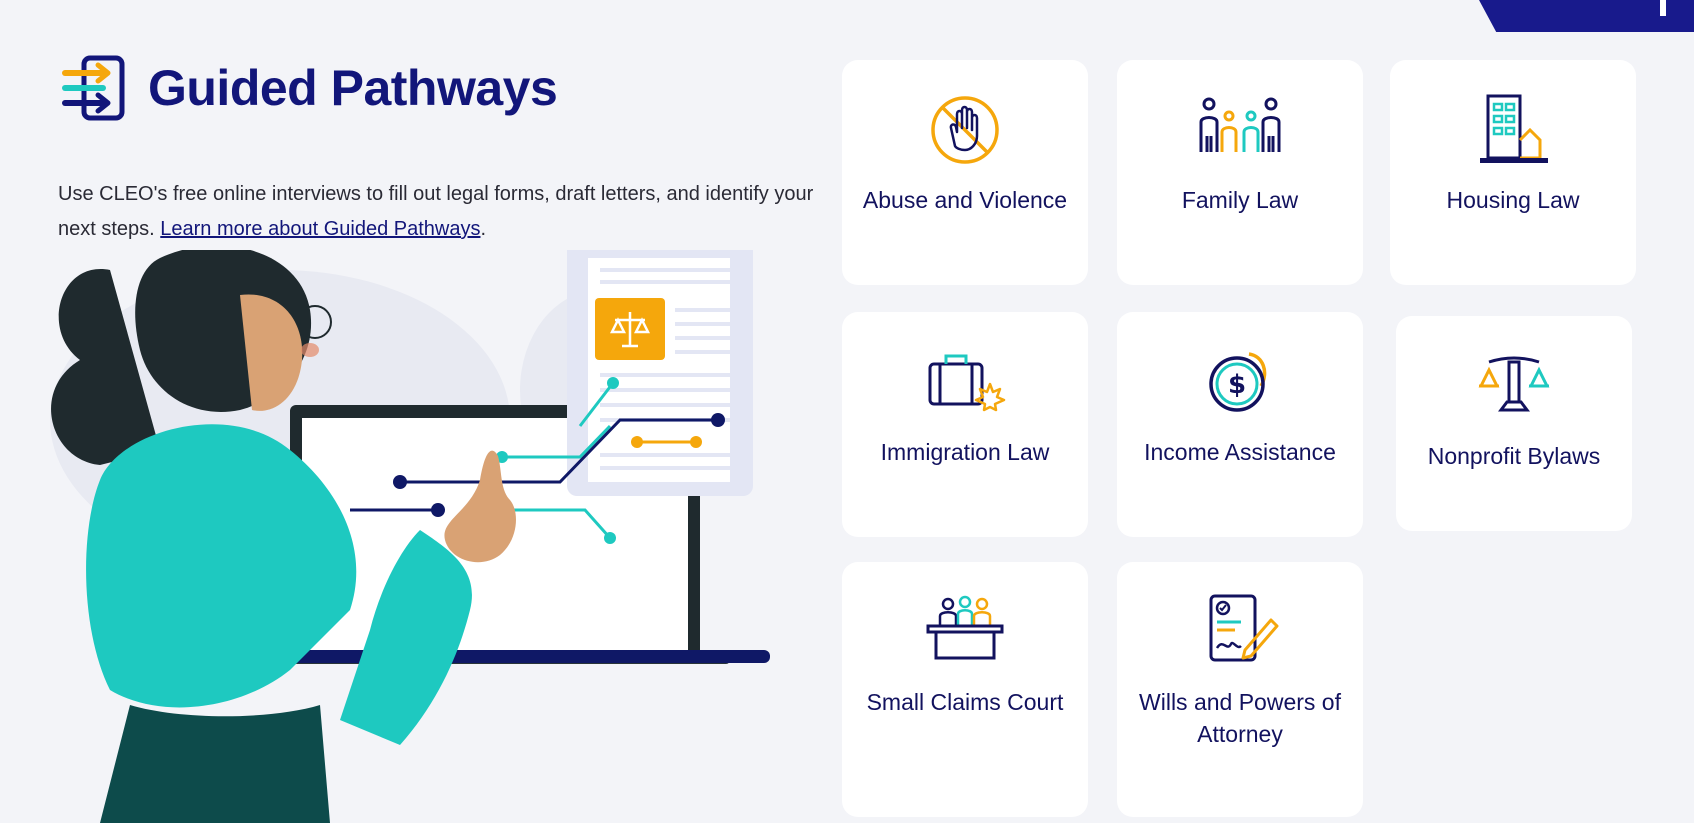  I want to click on card-label: Family Law, so click(1240, 200).